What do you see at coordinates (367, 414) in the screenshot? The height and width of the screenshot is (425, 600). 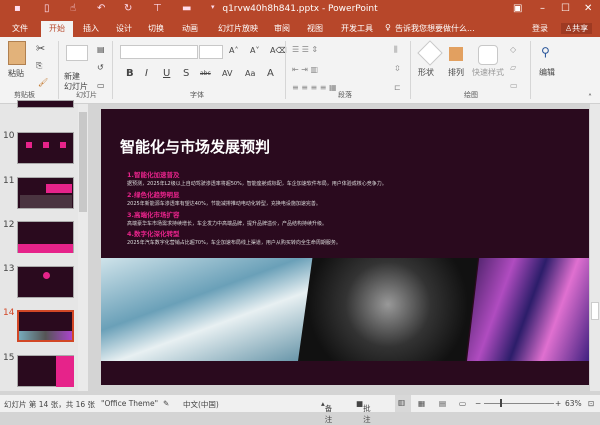 I see `comments-label: 批注` at bounding box center [367, 414].